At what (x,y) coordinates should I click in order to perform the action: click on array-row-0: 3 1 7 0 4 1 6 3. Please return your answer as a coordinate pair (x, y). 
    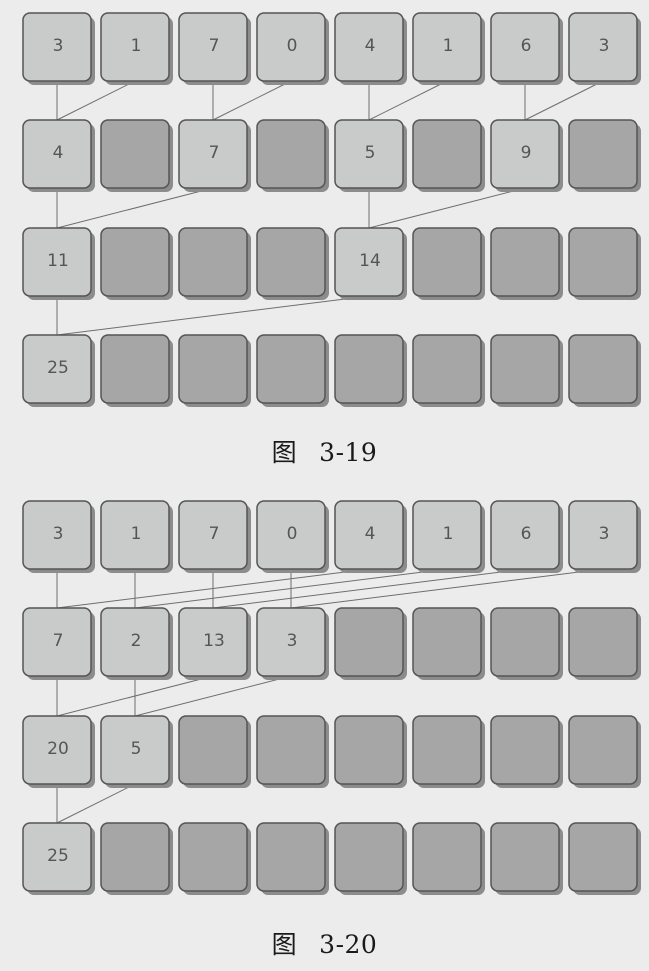
    Looking at the image, I should click on (331, 536).